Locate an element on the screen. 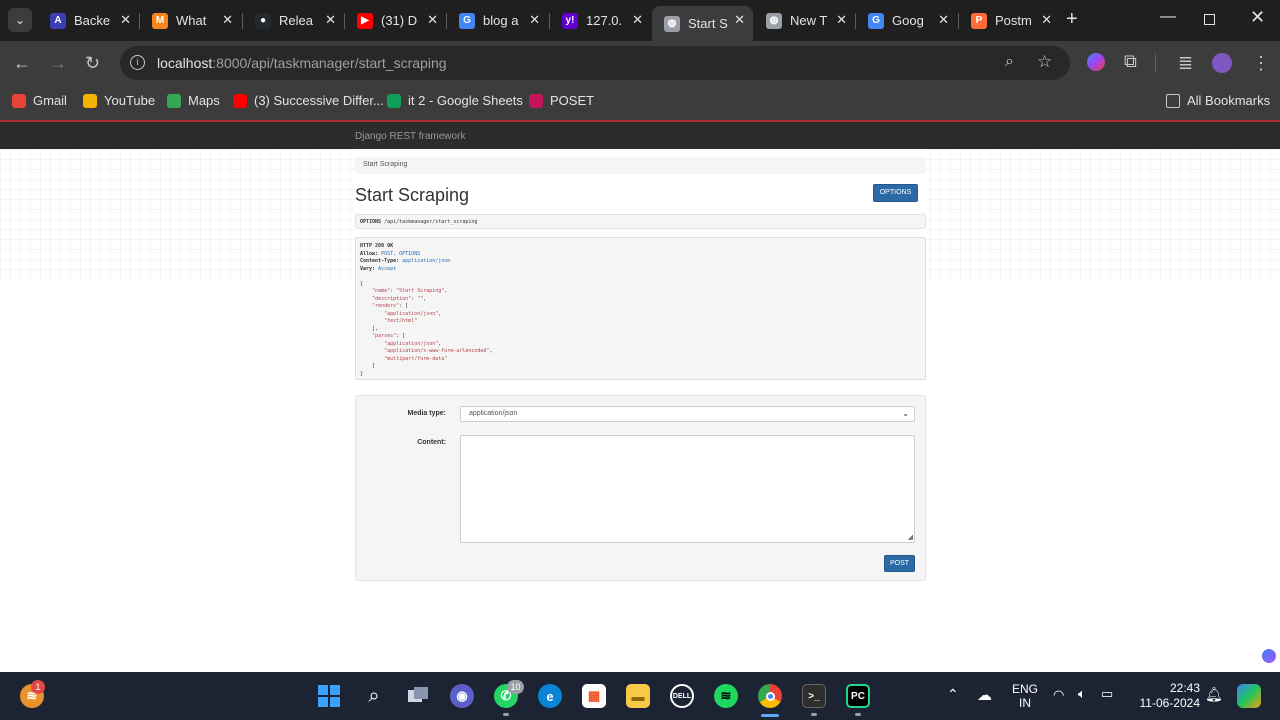  tab-search-button: ⌄ is located at coordinates (20, 20).